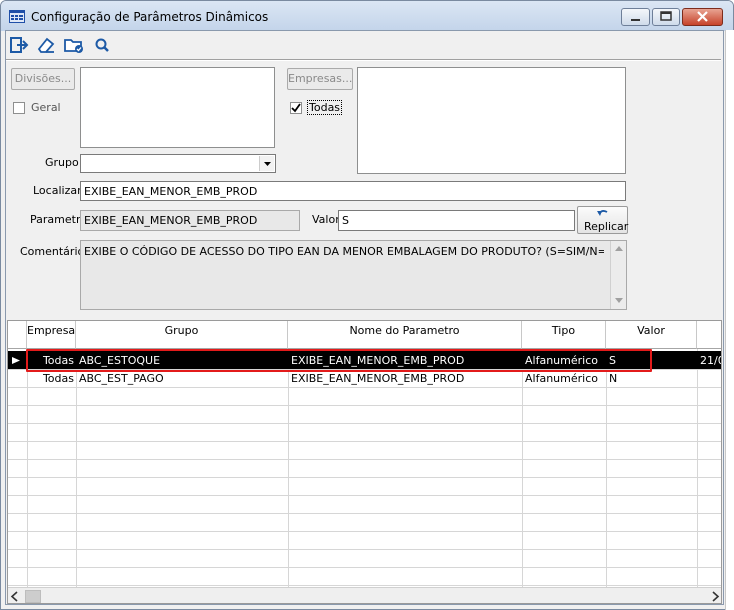  Describe the element at coordinates (602, 212) in the screenshot. I see `undo-icon` at that location.